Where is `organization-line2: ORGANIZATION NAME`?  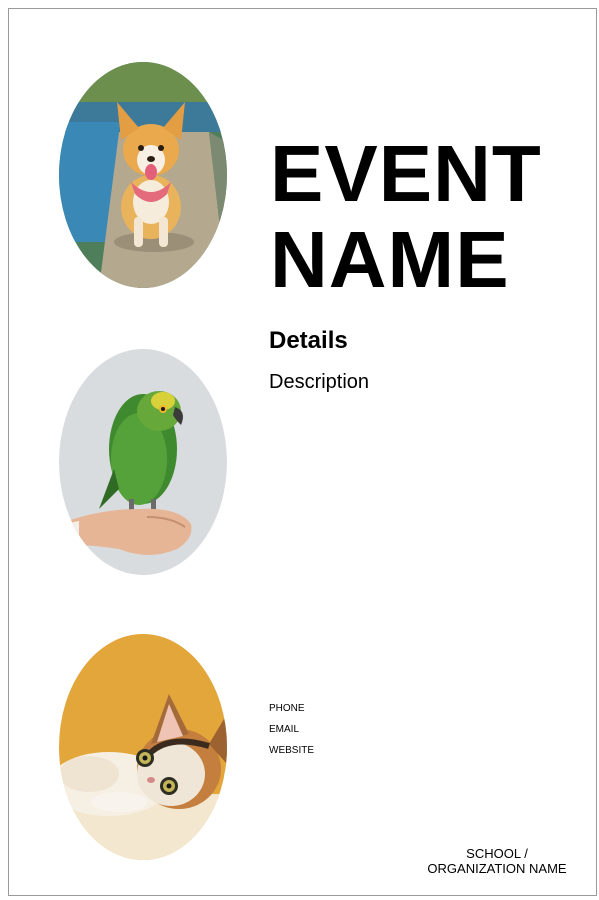
organization-line2: ORGANIZATION NAME is located at coordinates (497, 868).